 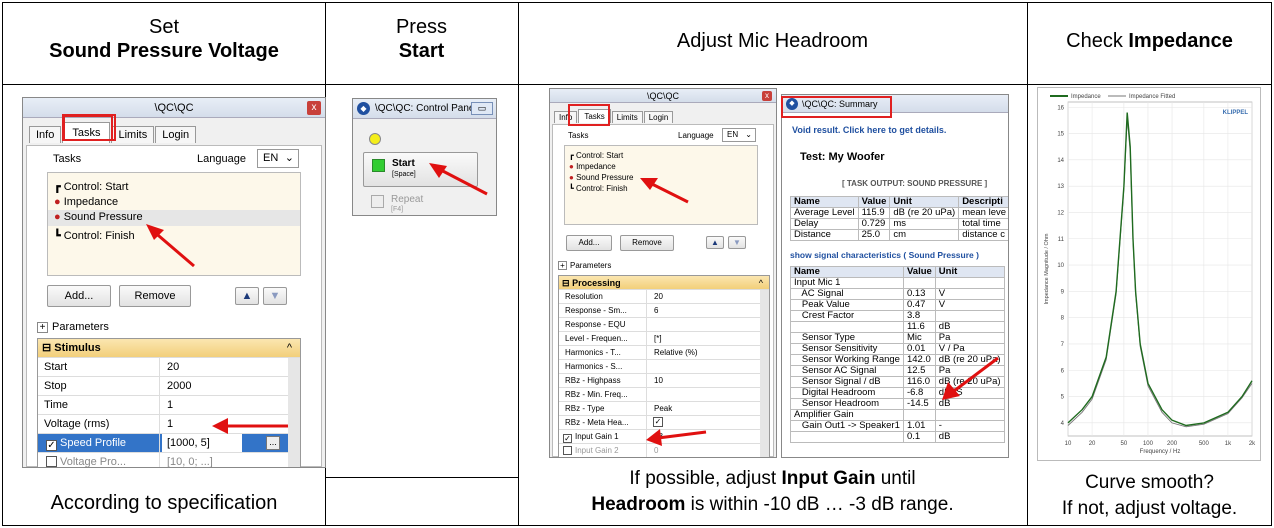 What do you see at coordinates (869, 130) in the screenshot?
I see `void-result-link: Void result. Click here to get details.` at bounding box center [869, 130].